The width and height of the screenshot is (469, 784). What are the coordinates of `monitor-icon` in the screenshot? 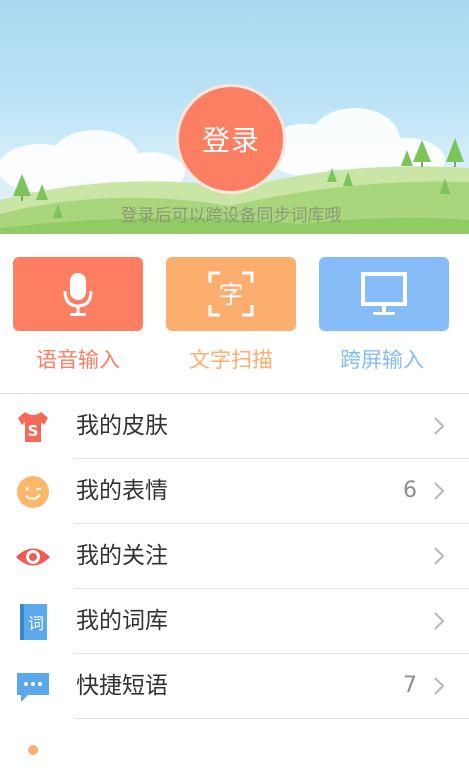 It's located at (384, 293).